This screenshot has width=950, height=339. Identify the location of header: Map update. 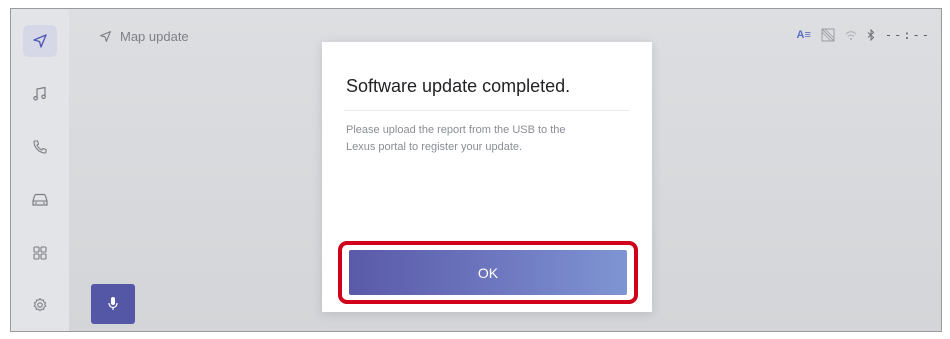
(144, 36).